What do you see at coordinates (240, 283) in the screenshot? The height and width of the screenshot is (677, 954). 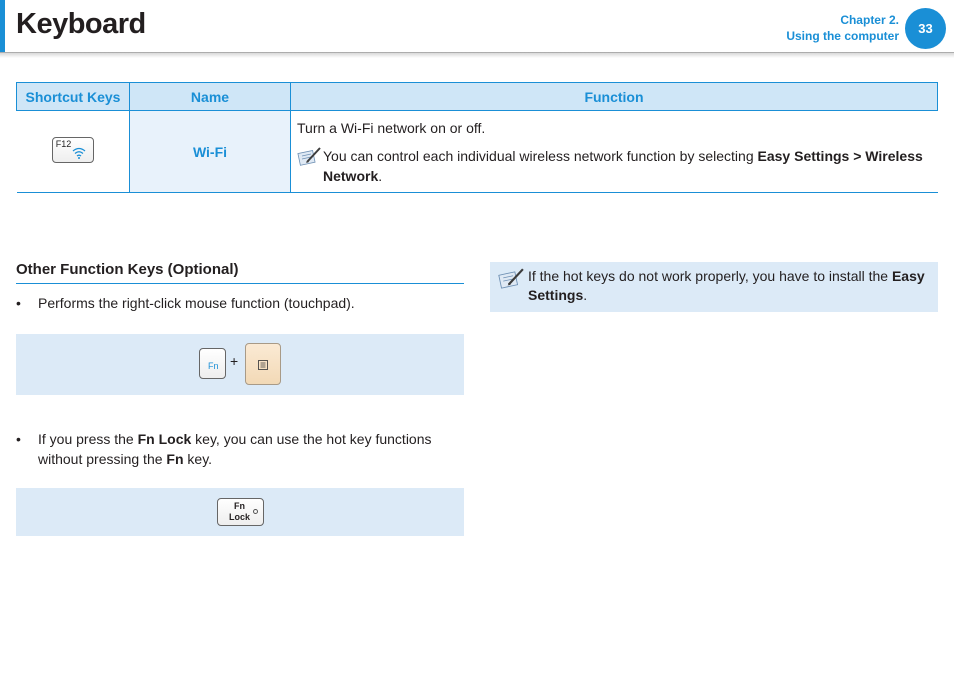 I see `section-divider` at bounding box center [240, 283].